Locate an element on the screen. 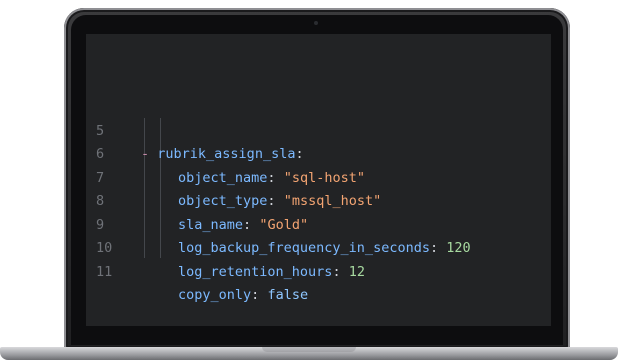 The image size is (618, 360). code-line: 10 log_retention_hours: 12 is located at coordinates (318, 247).